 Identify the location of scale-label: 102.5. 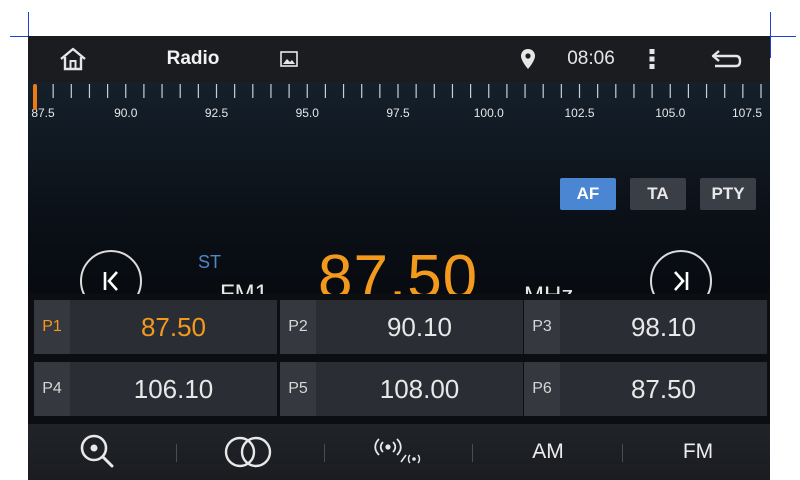
(579, 113).